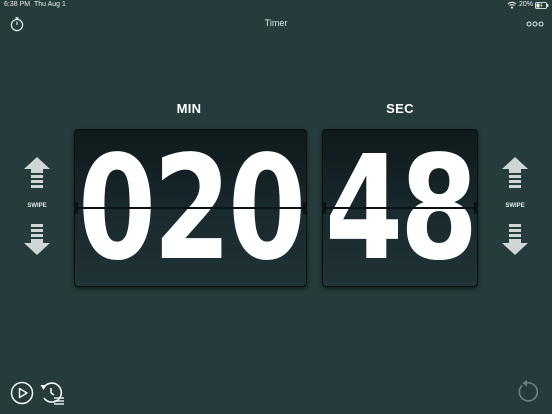 The image size is (552, 414). I want to click on status-date: Thu Aug 1, so click(50, 4).